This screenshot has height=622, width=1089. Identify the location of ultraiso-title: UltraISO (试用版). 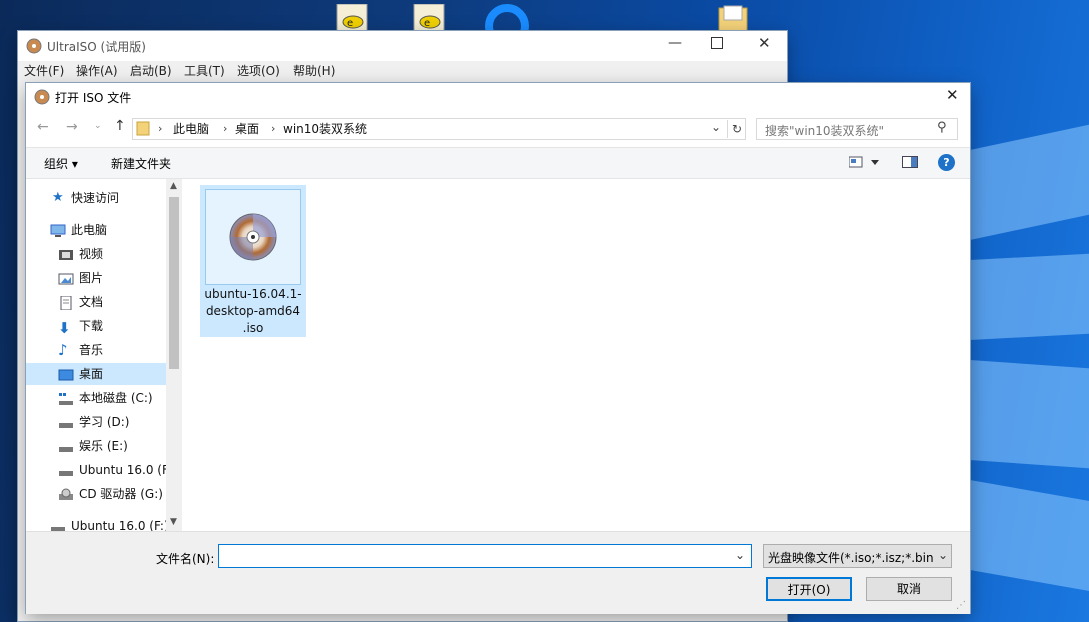
(96, 47).